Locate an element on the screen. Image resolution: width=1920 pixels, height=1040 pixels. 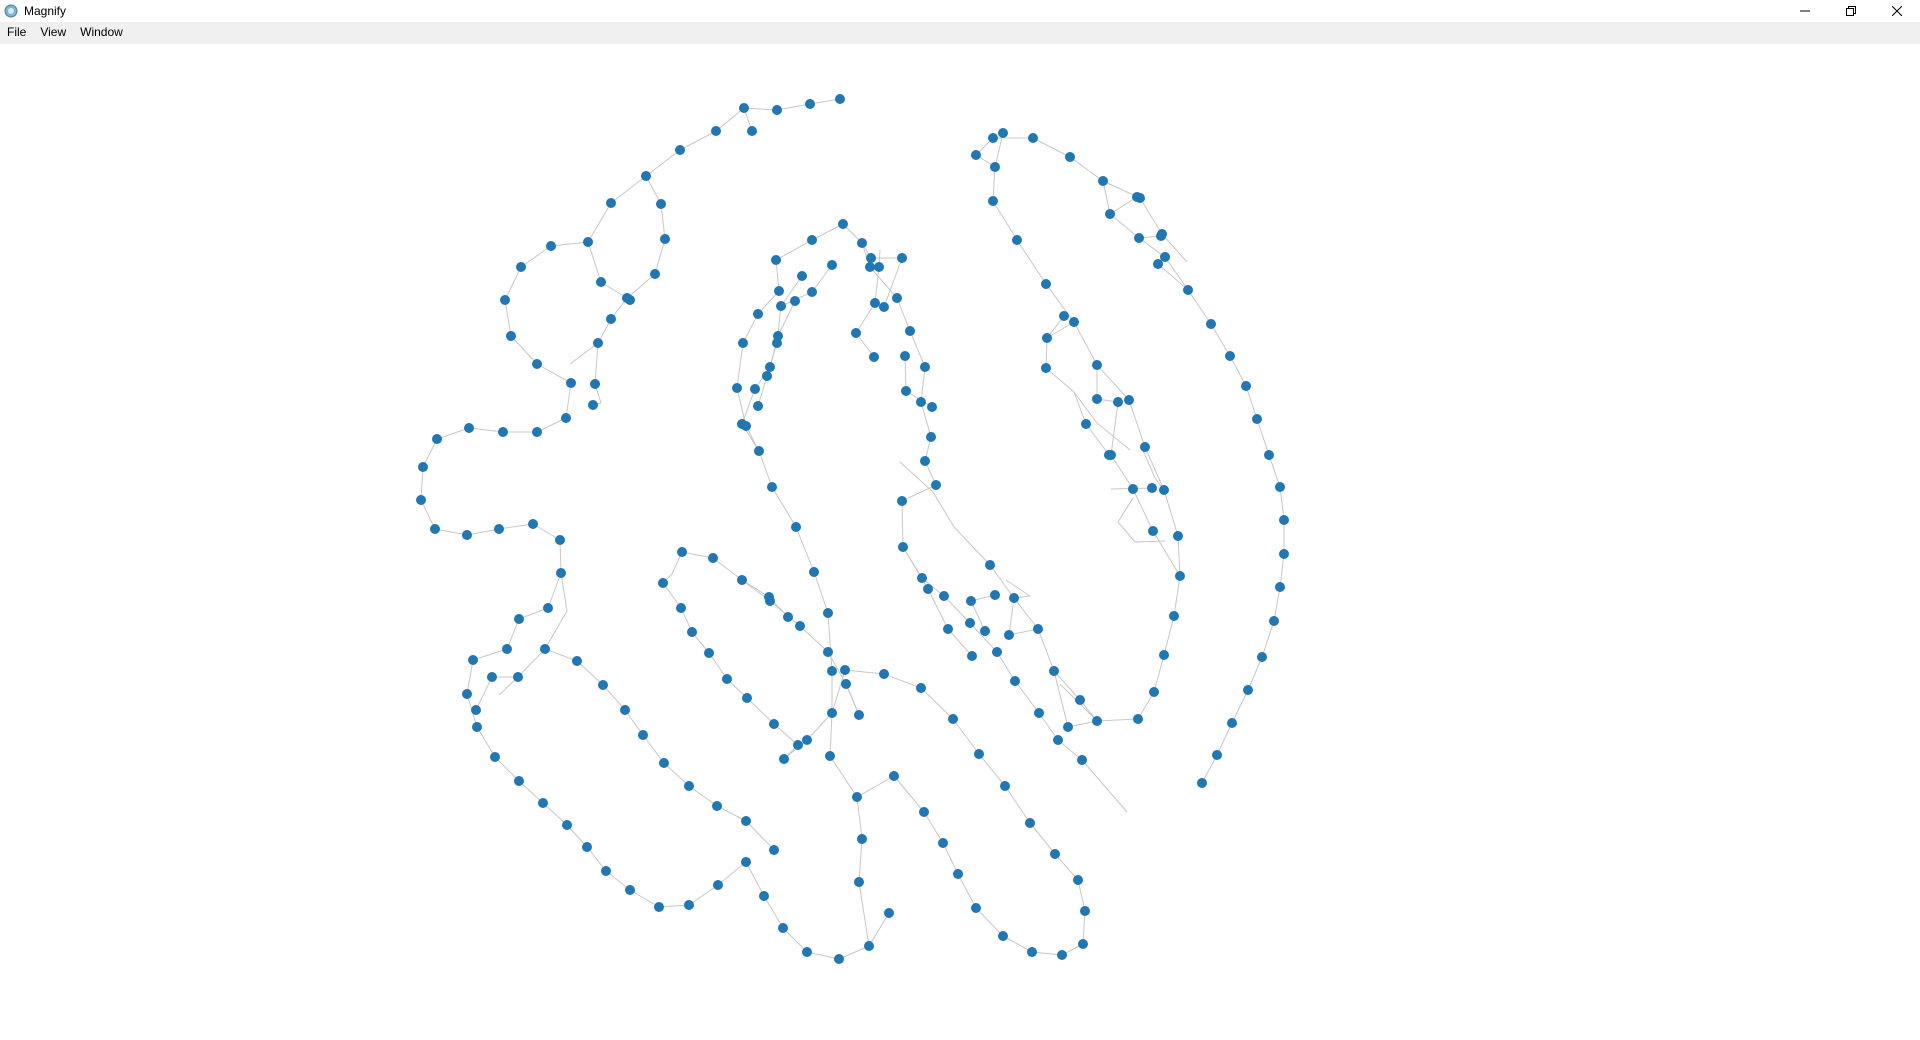
close-button is located at coordinates (1897, 11).